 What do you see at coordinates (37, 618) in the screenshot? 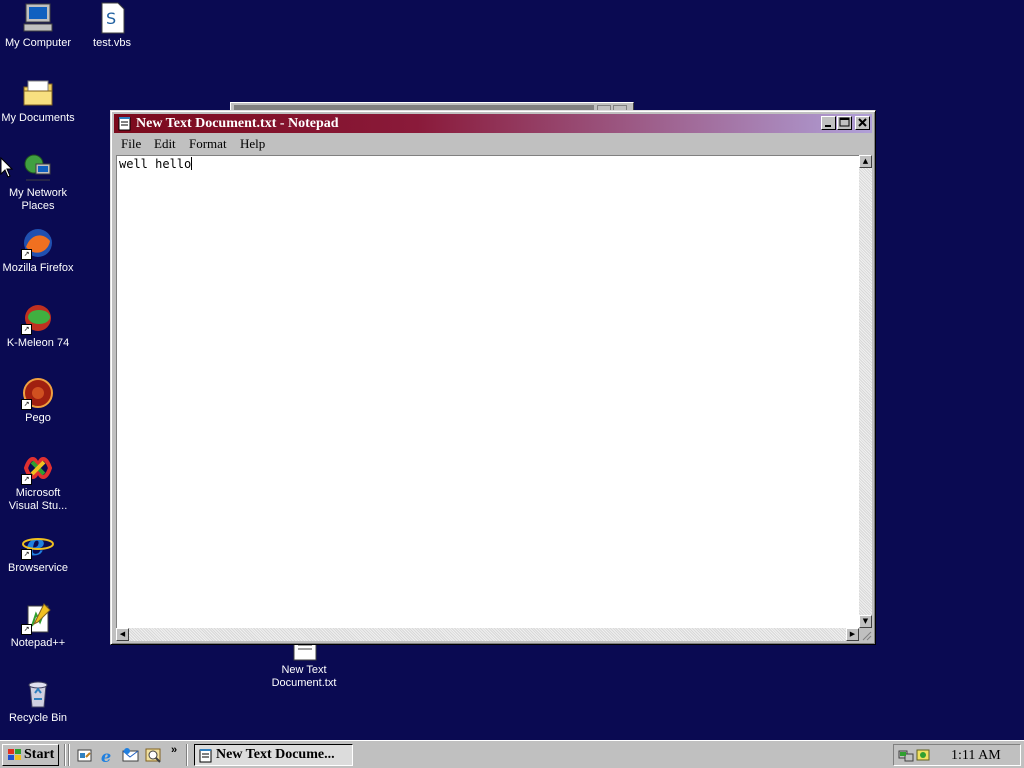
I see `notepadpp-icon: ↗` at bounding box center [37, 618].